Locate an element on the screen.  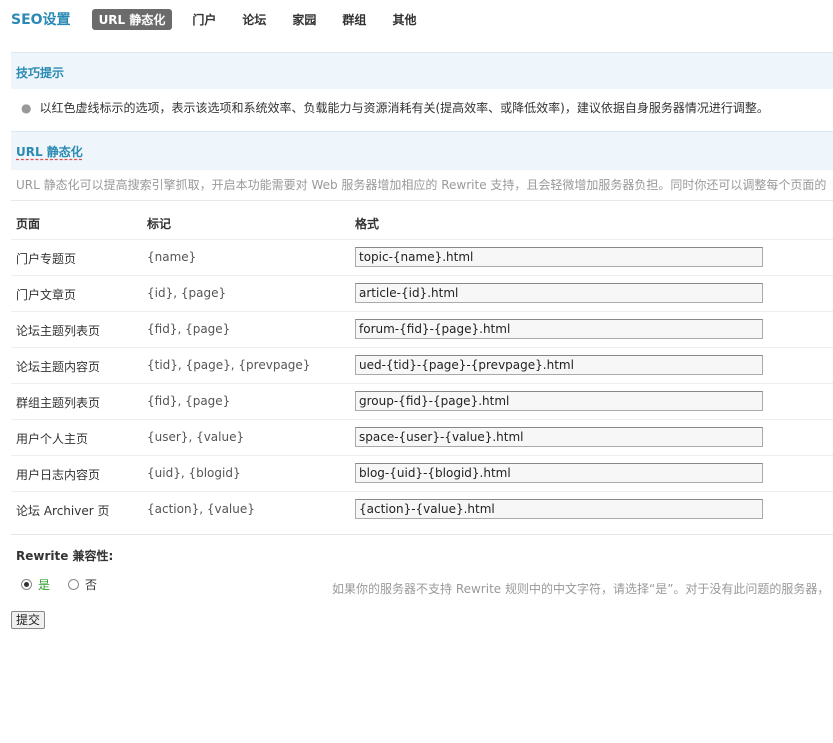
row-marker: {uid}, {blogid} is located at coordinates (194, 473).